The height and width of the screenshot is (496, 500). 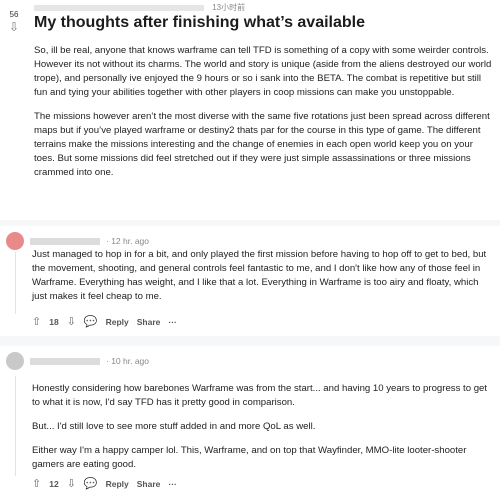 What do you see at coordinates (119, 7) in the screenshot?
I see `blurred-author` at bounding box center [119, 7].